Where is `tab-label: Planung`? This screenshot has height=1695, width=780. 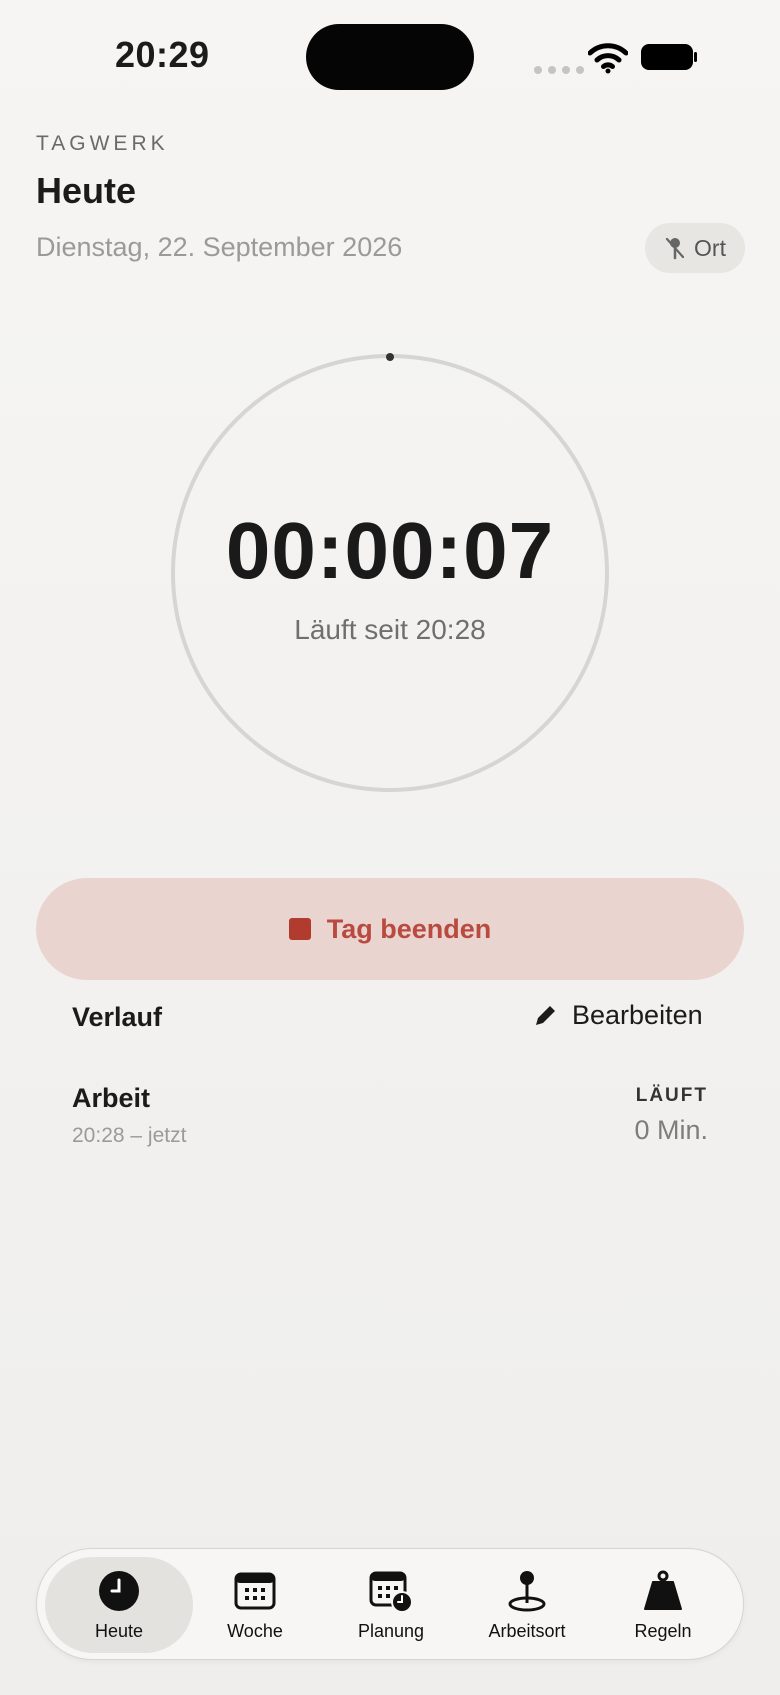 tab-label: Planung is located at coordinates (391, 1630).